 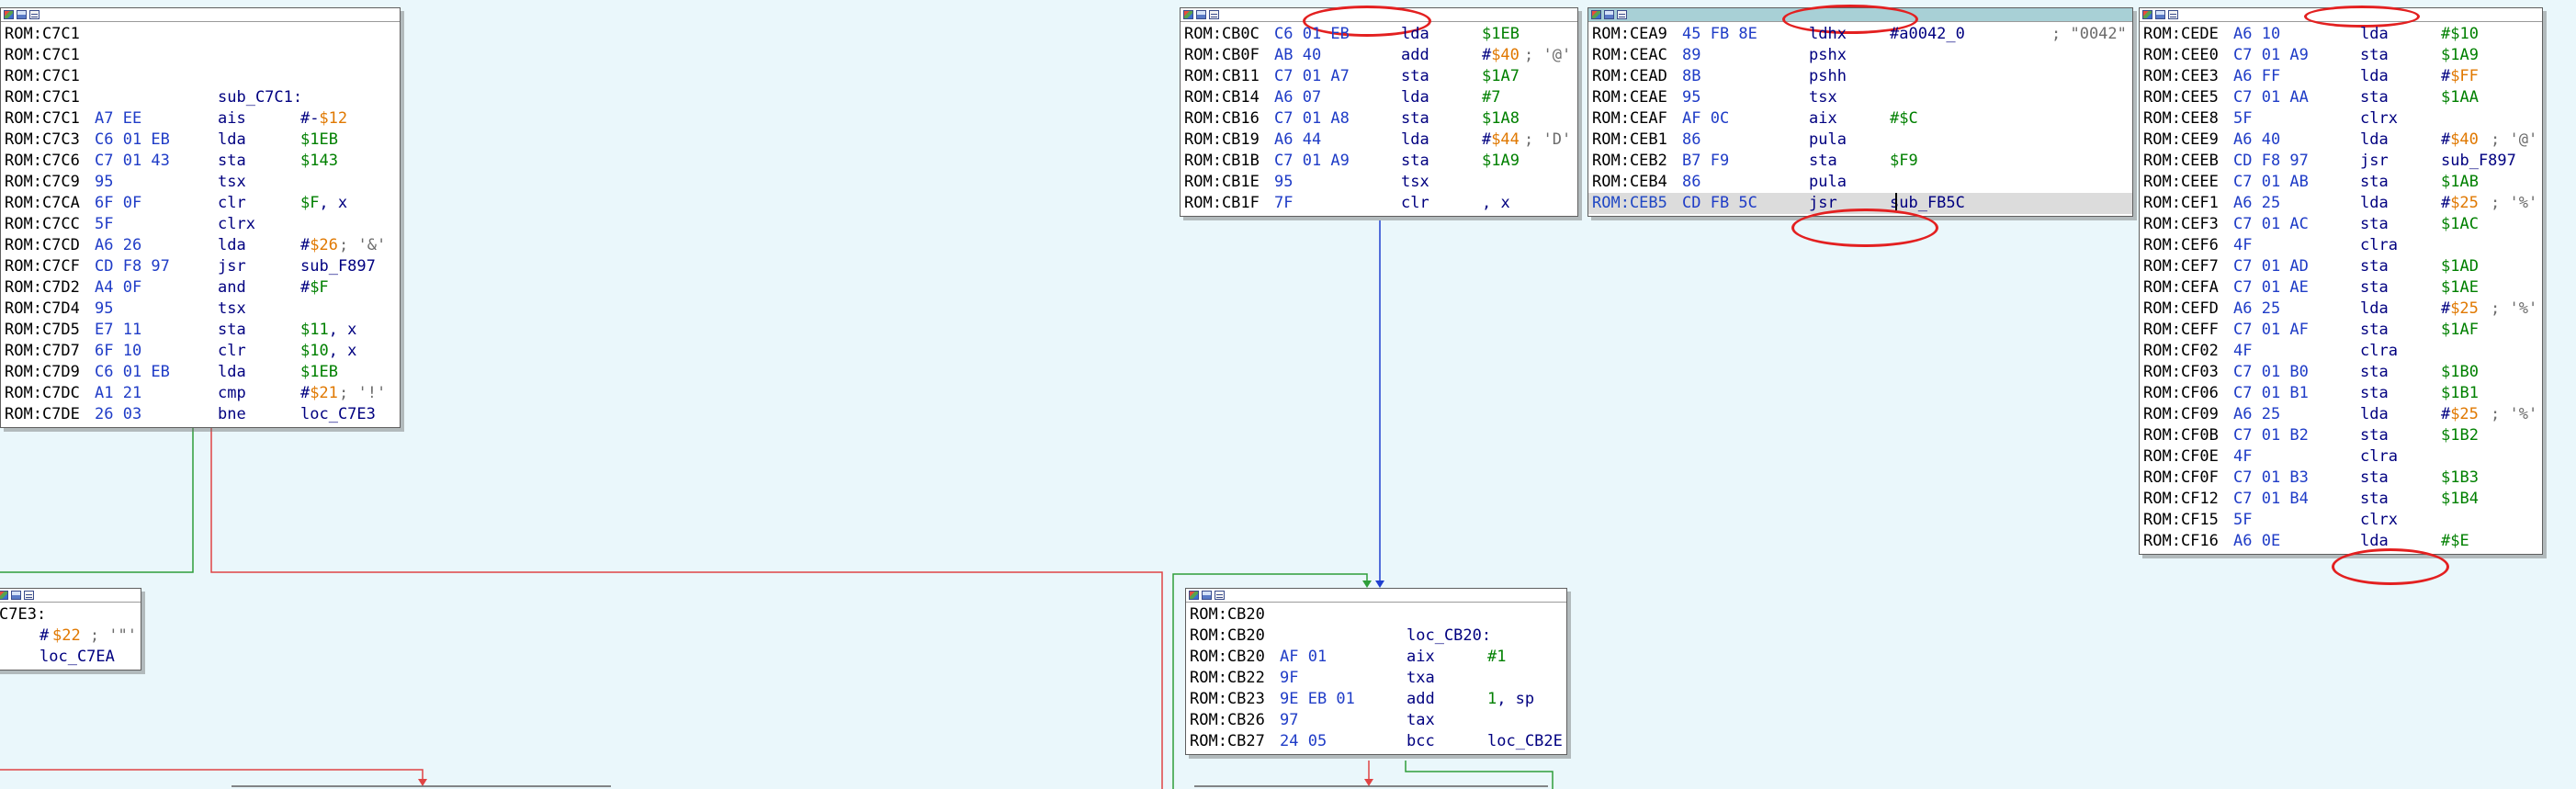 What do you see at coordinates (2342, 351) in the screenshot?
I see `disasm-line: ROM:CF02 4F clra` at bounding box center [2342, 351].